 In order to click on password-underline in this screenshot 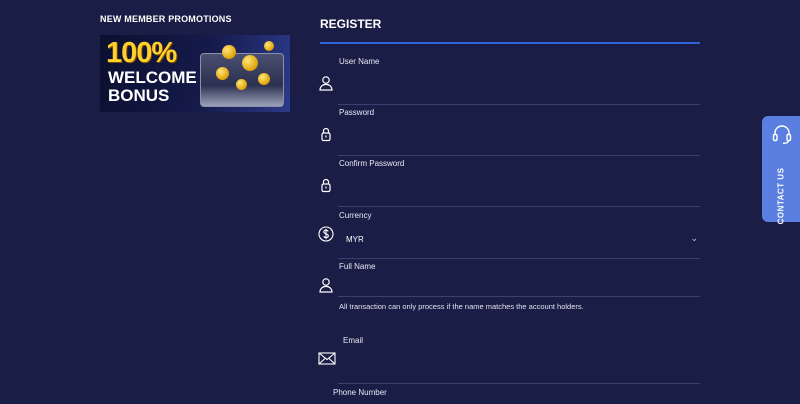, I will do `click(519, 155)`.